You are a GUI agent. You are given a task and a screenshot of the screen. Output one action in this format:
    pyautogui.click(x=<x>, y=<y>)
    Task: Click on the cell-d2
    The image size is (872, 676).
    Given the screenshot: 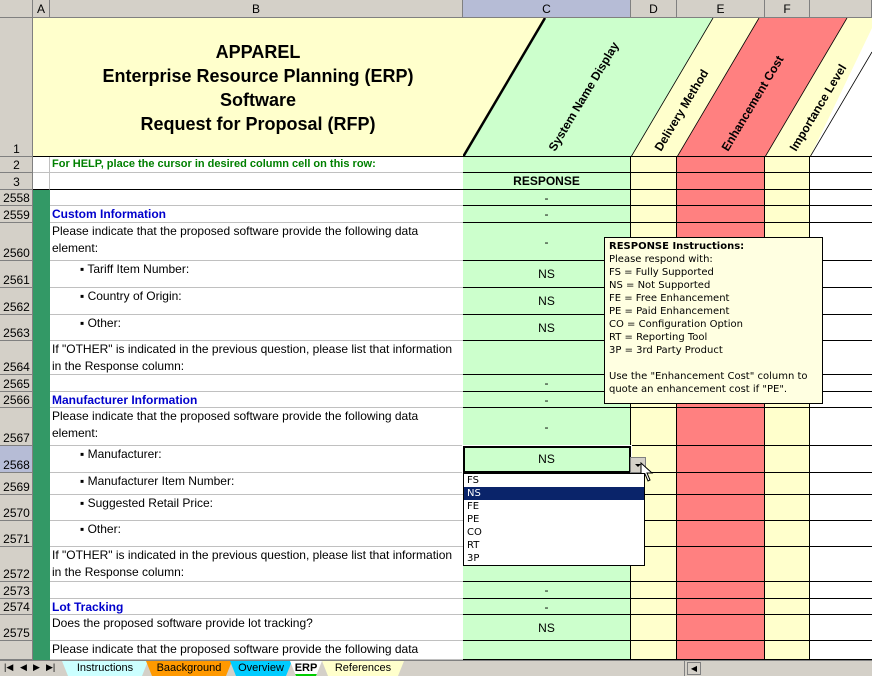 What is the action you would take?
    pyautogui.click(x=654, y=165)
    